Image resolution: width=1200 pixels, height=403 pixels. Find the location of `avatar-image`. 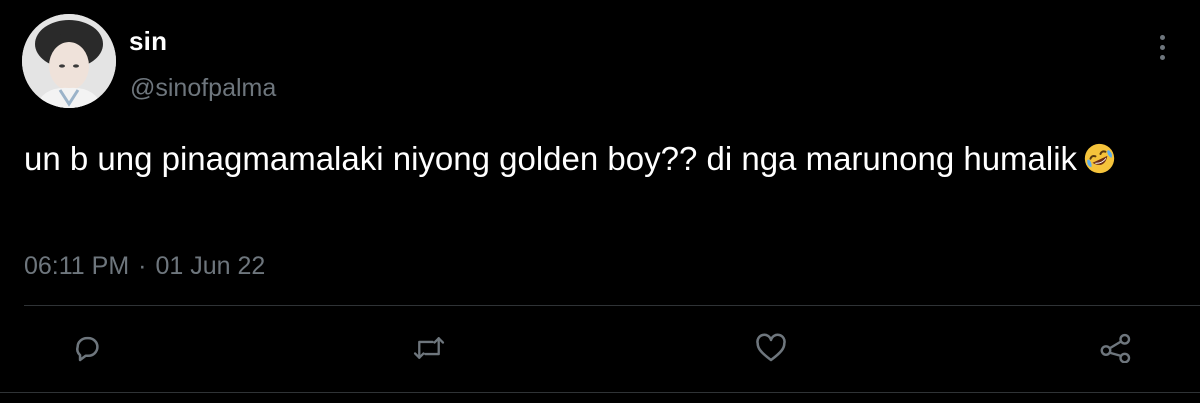

avatar-image is located at coordinates (69, 61).